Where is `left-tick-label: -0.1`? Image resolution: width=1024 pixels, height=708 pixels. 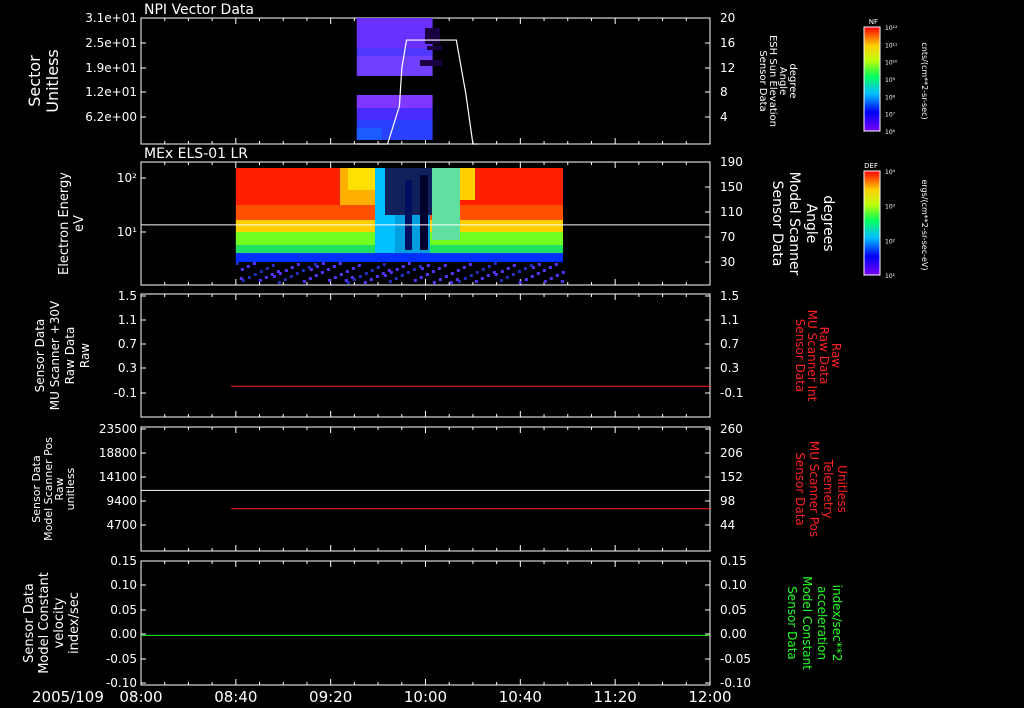
left-tick-label: -0.1 is located at coordinates (125, 393).